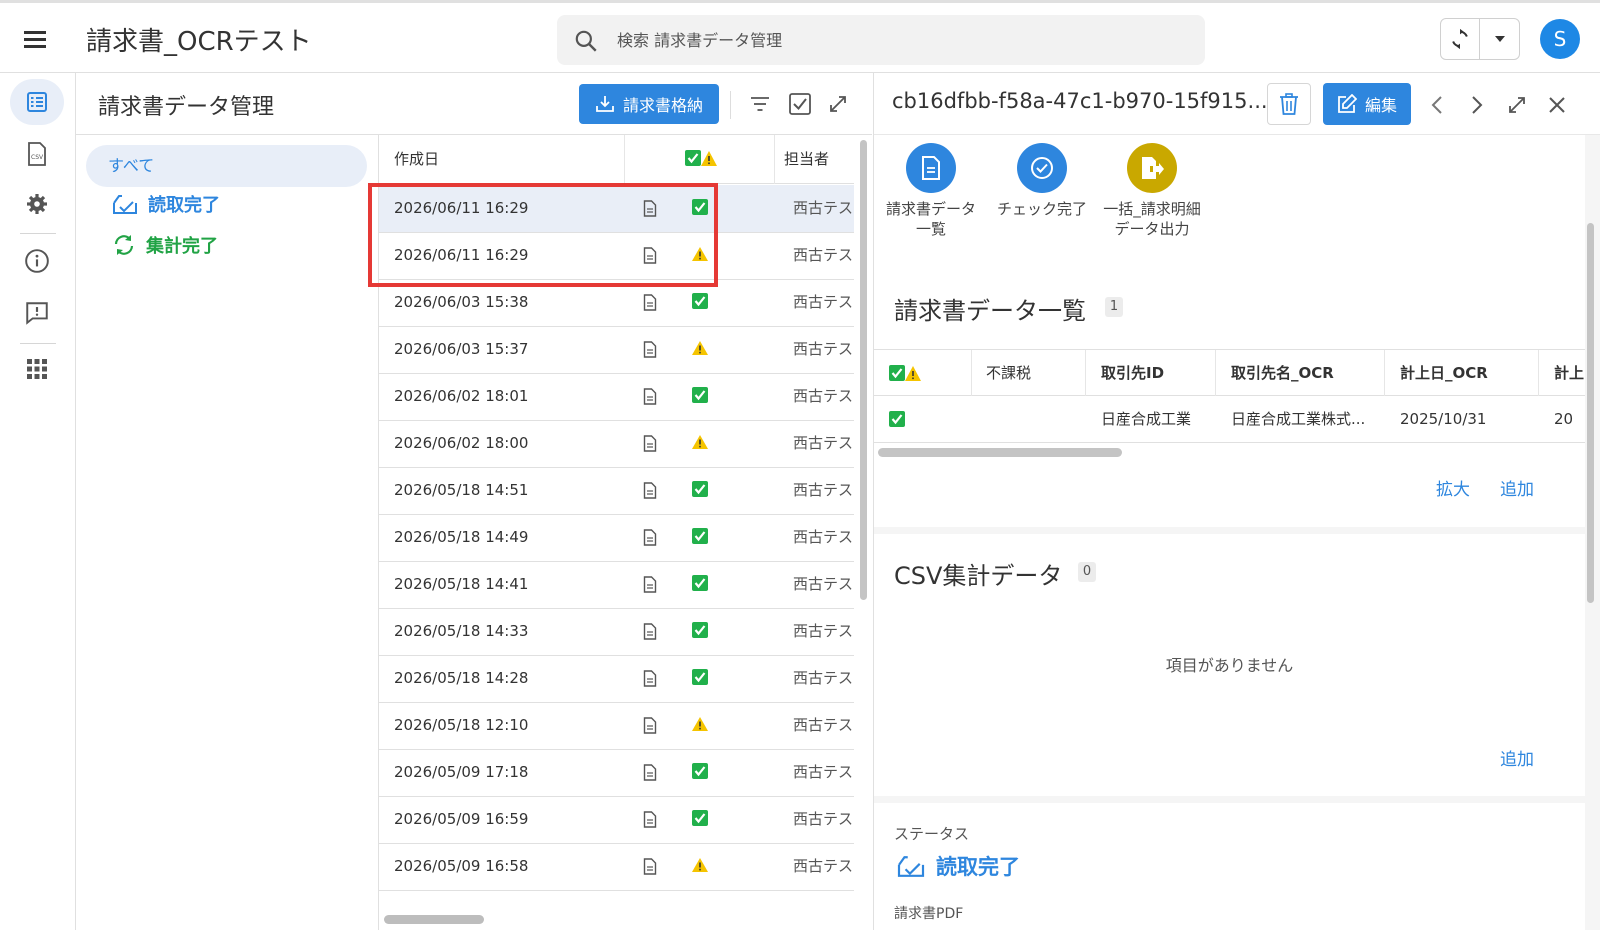 This screenshot has width=1600, height=930. Describe the element at coordinates (1517, 487) in the screenshot. I see `add-invoice-link: 追加` at that location.